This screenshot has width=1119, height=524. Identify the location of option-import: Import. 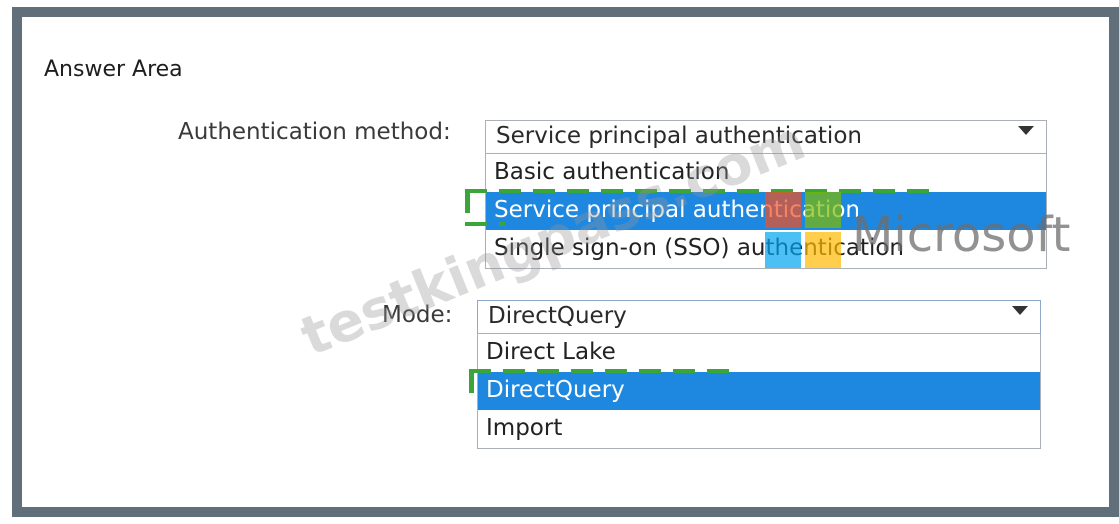
(759, 429).